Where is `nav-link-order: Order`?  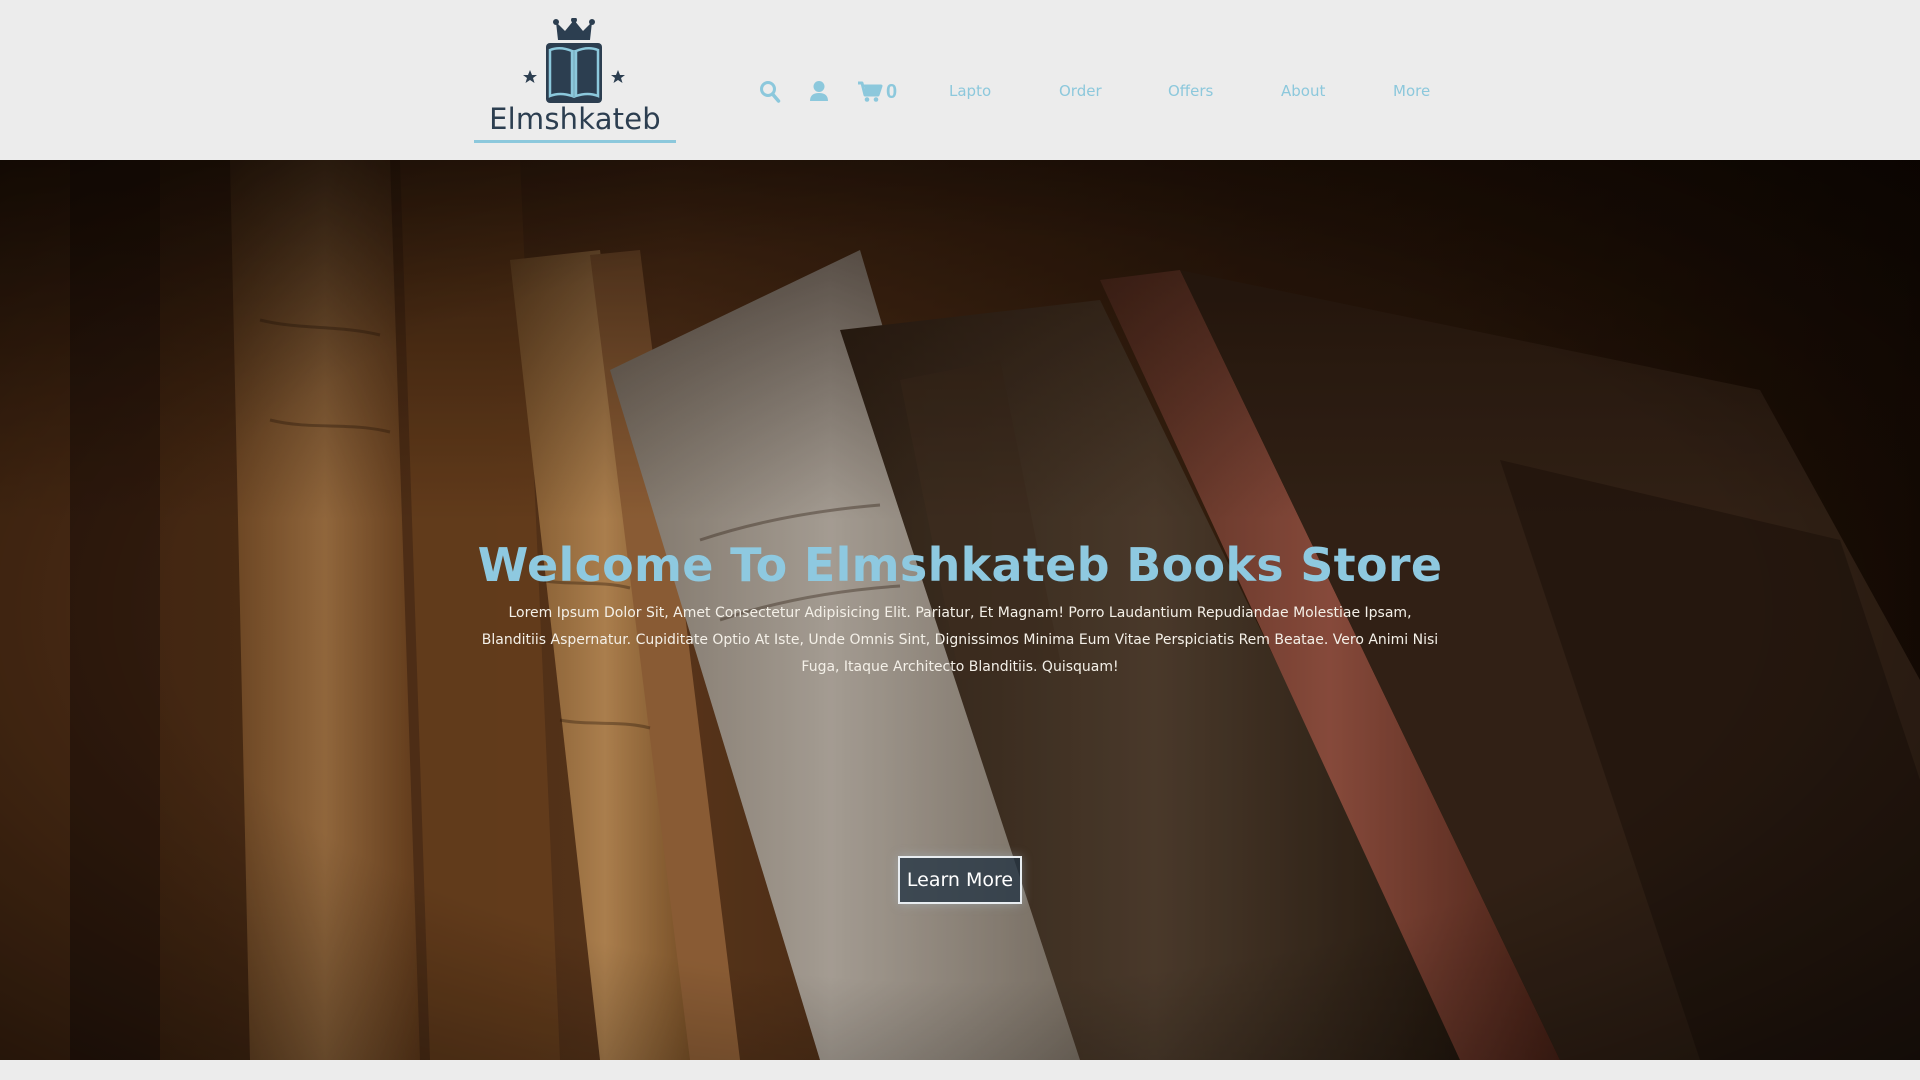
nav-link-order: Order is located at coordinates (1080, 91).